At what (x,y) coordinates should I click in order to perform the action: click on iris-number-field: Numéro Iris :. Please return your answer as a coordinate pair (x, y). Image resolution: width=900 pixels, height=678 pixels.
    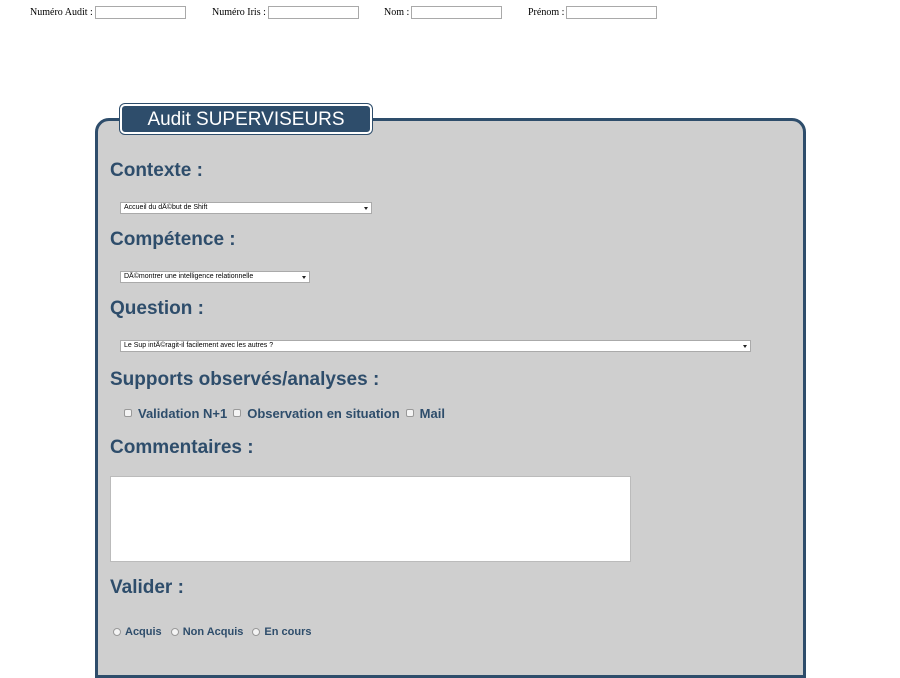
    Looking at the image, I should click on (285, 12).